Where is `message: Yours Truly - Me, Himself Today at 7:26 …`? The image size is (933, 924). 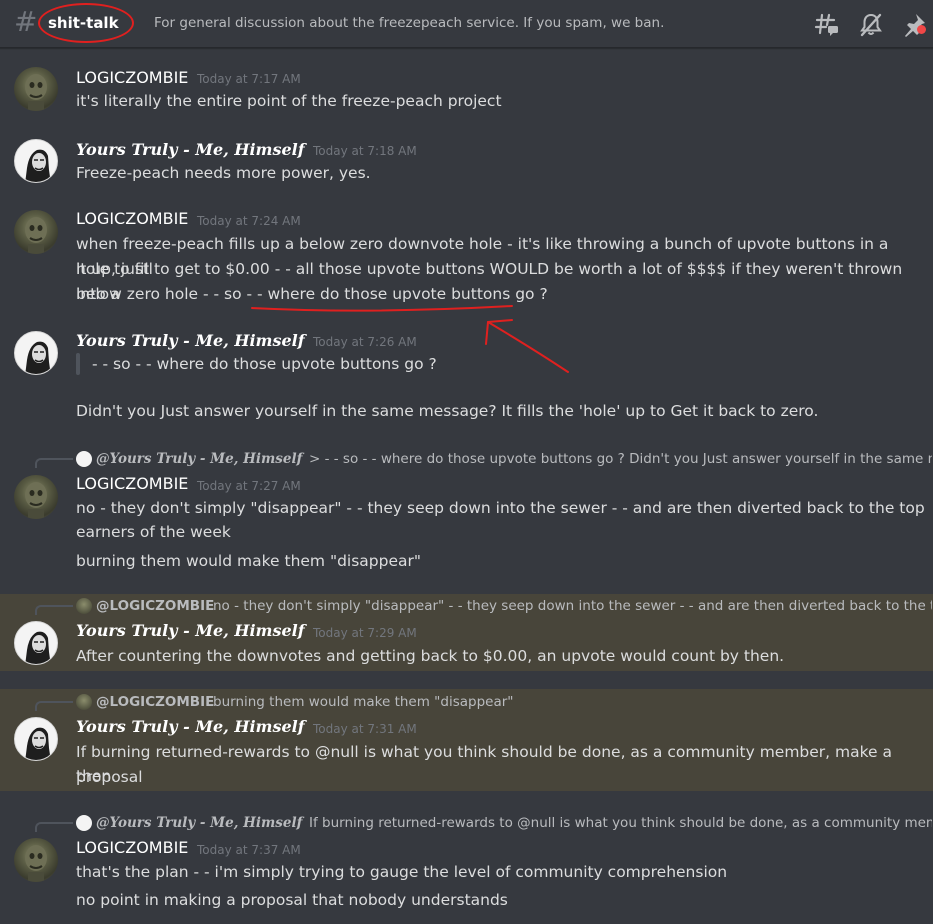 message: Yours Truly - Me, Himself Today at 7:26 … is located at coordinates (466, 377).